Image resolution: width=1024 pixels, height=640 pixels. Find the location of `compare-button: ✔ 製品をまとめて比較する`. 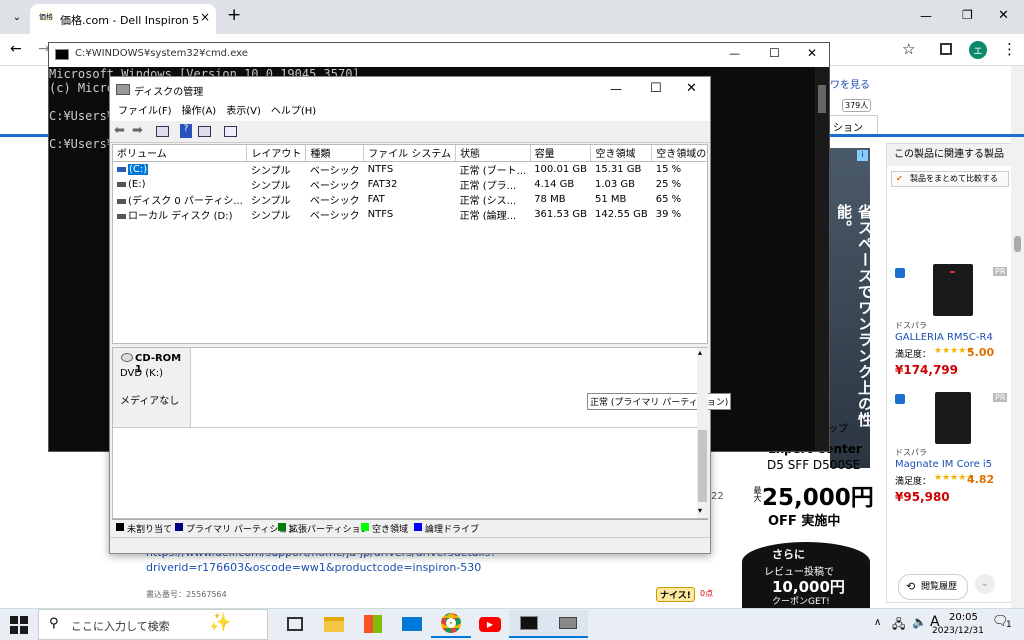

compare-button: ✔ 製品をまとめて比較する is located at coordinates (950, 179).